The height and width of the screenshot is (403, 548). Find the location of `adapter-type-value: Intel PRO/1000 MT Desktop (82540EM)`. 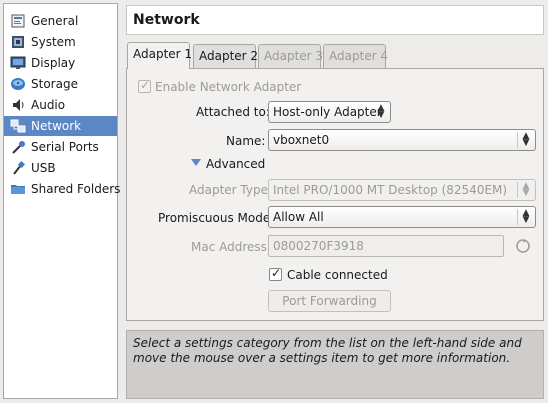

adapter-type-value: Intel PRO/1000 MT Desktop (82540EM) is located at coordinates (390, 190).